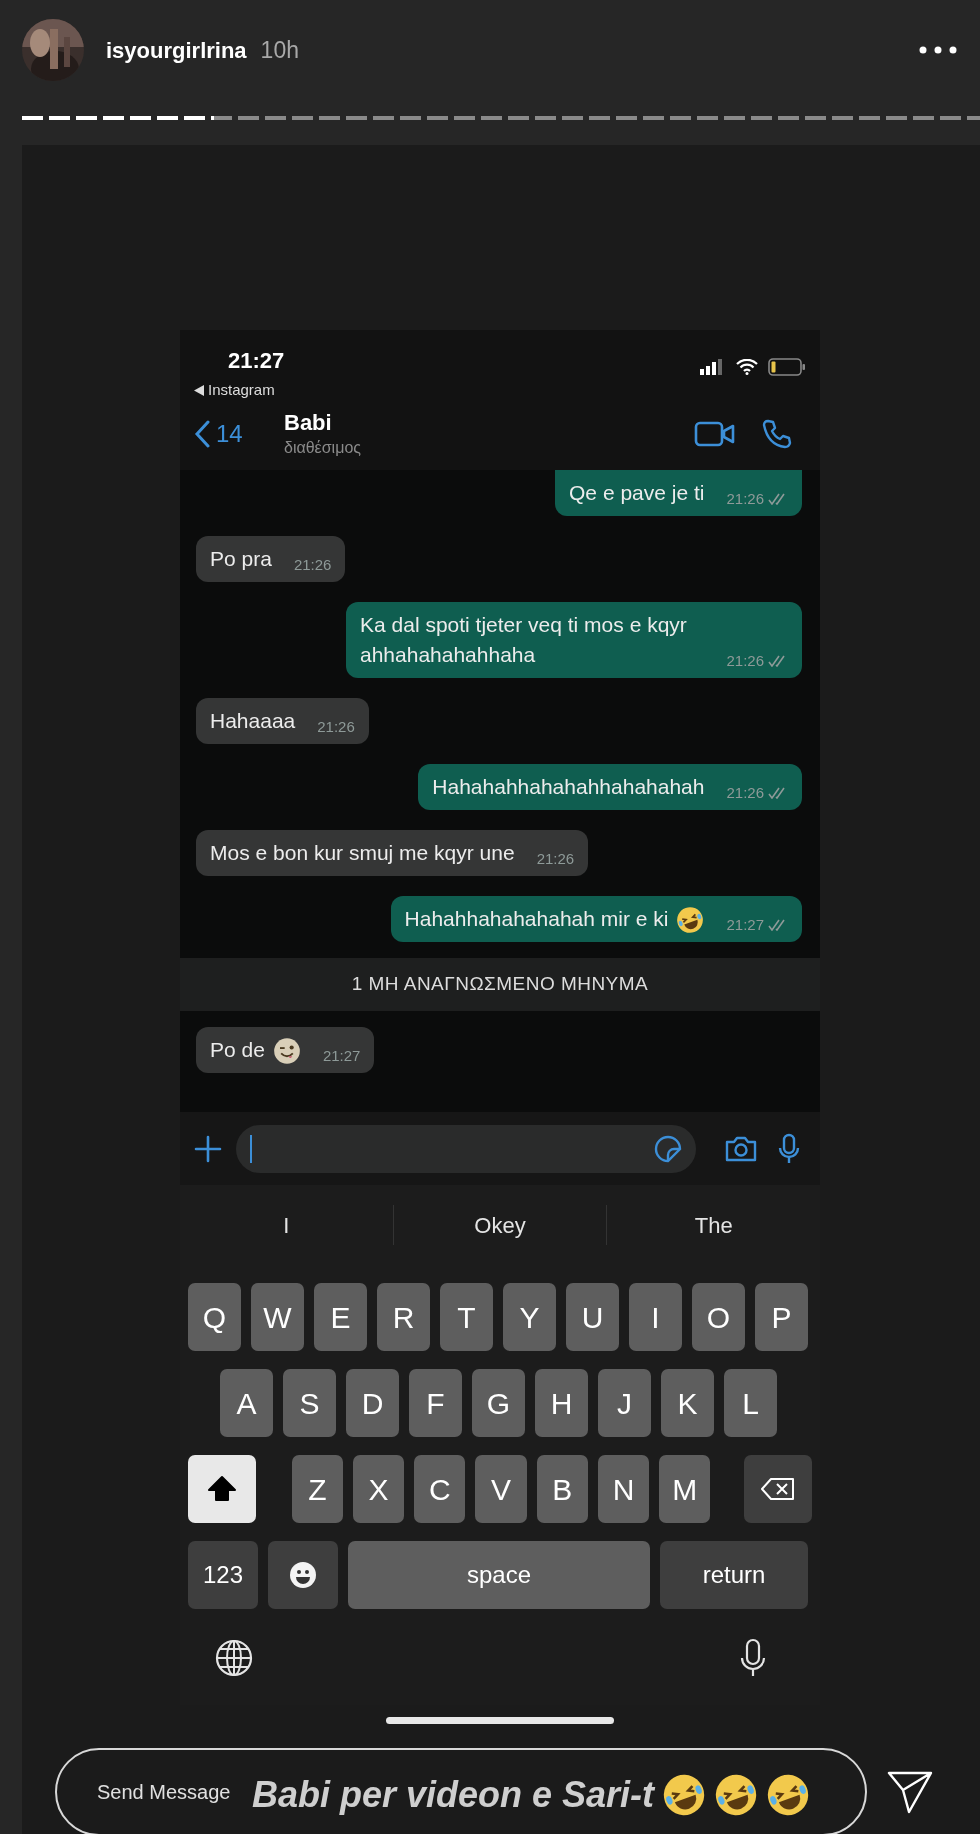 The width and height of the screenshot is (980, 1834). Describe the element at coordinates (392, 853) in the screenshot. I see `received-message-bubble: Mos e bon kur smuj me kqyr une 21:26` at that location.